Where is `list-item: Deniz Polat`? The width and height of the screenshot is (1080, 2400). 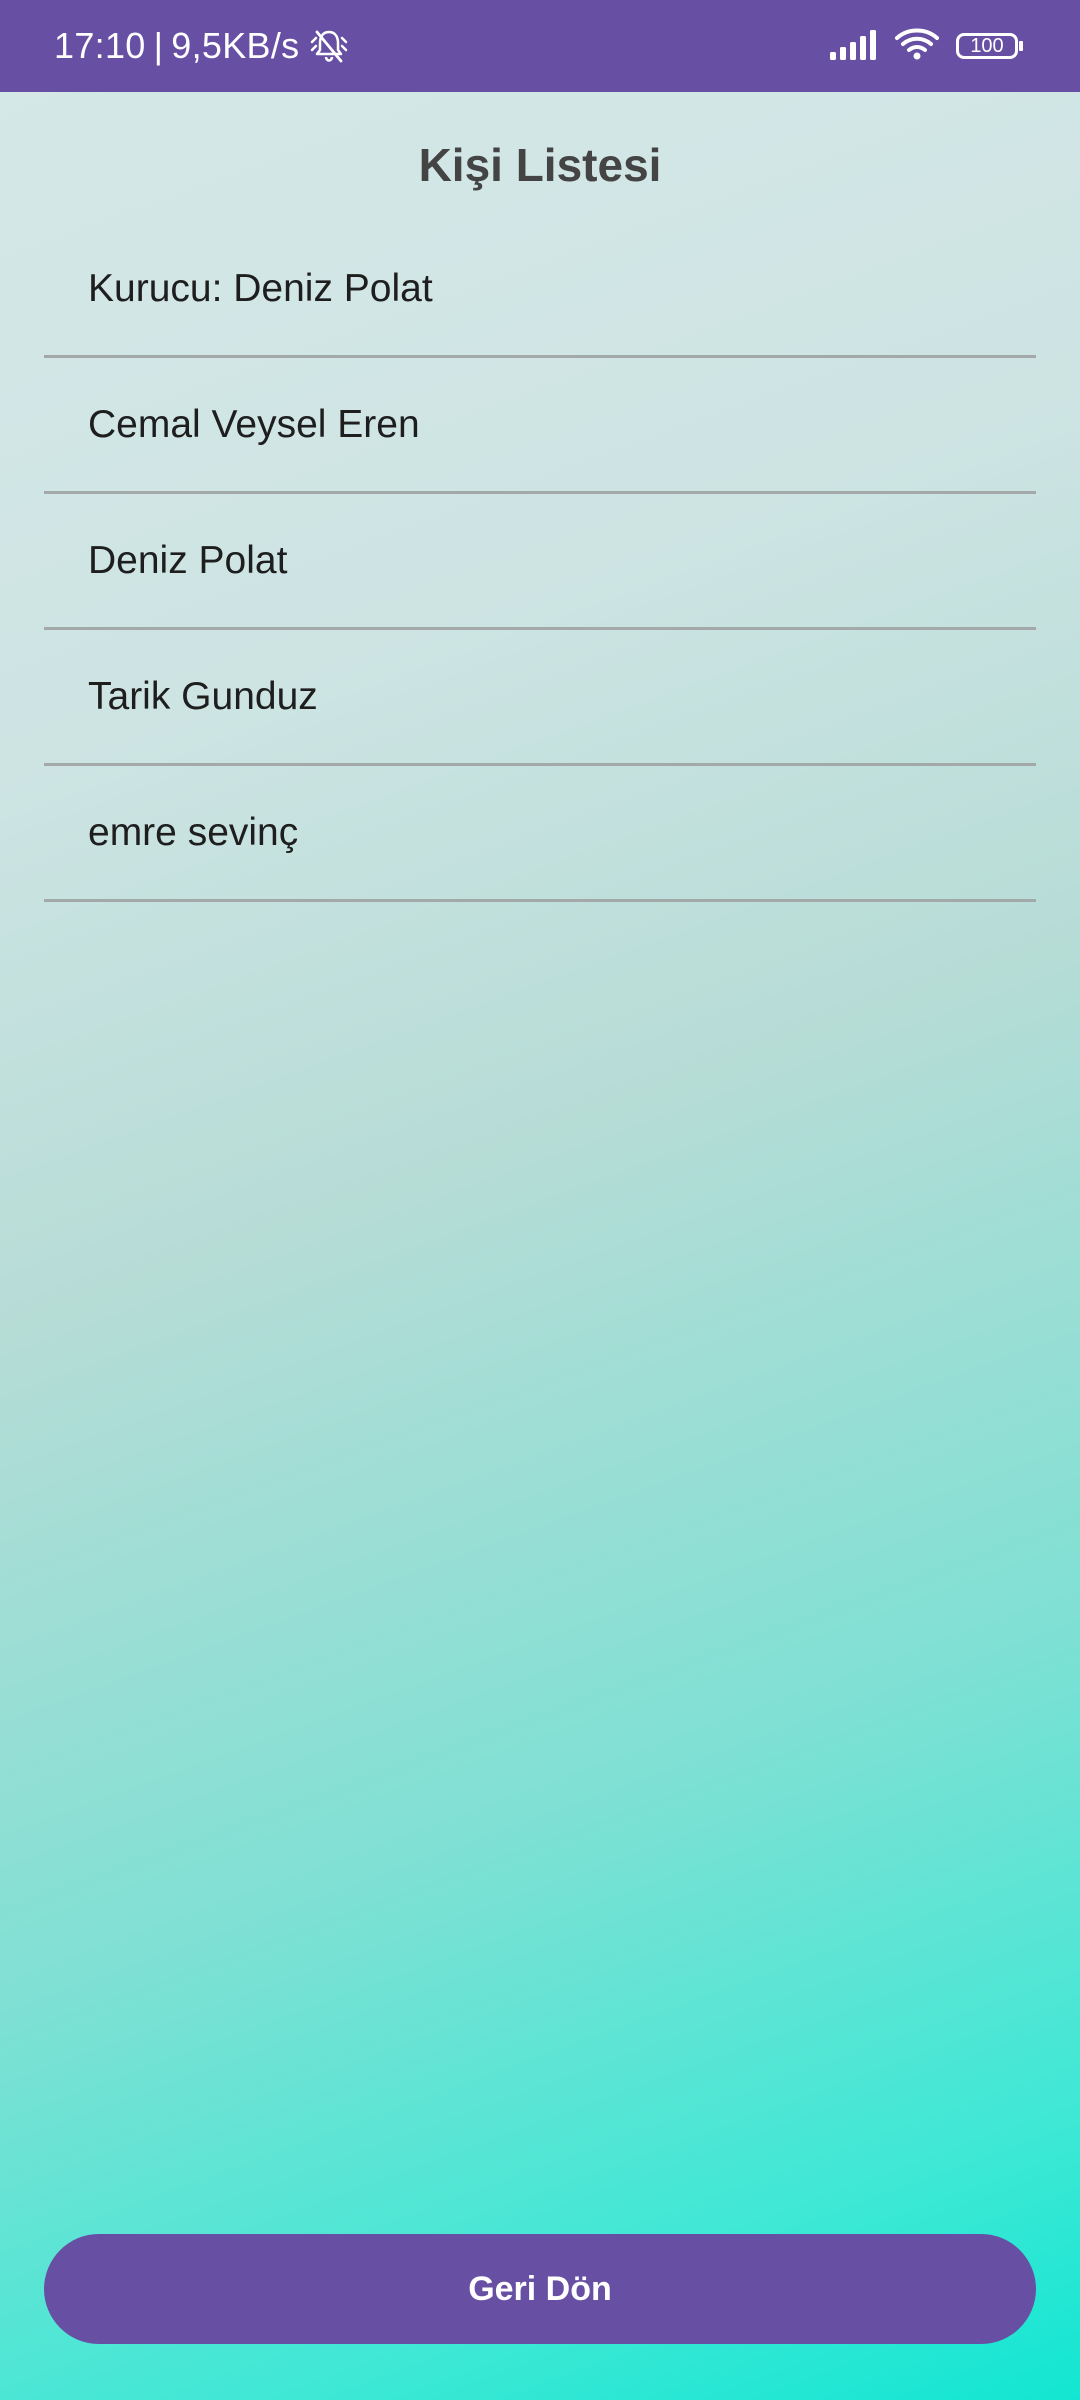 list-item: Deniz Polat is located at coordinates (540, 562).